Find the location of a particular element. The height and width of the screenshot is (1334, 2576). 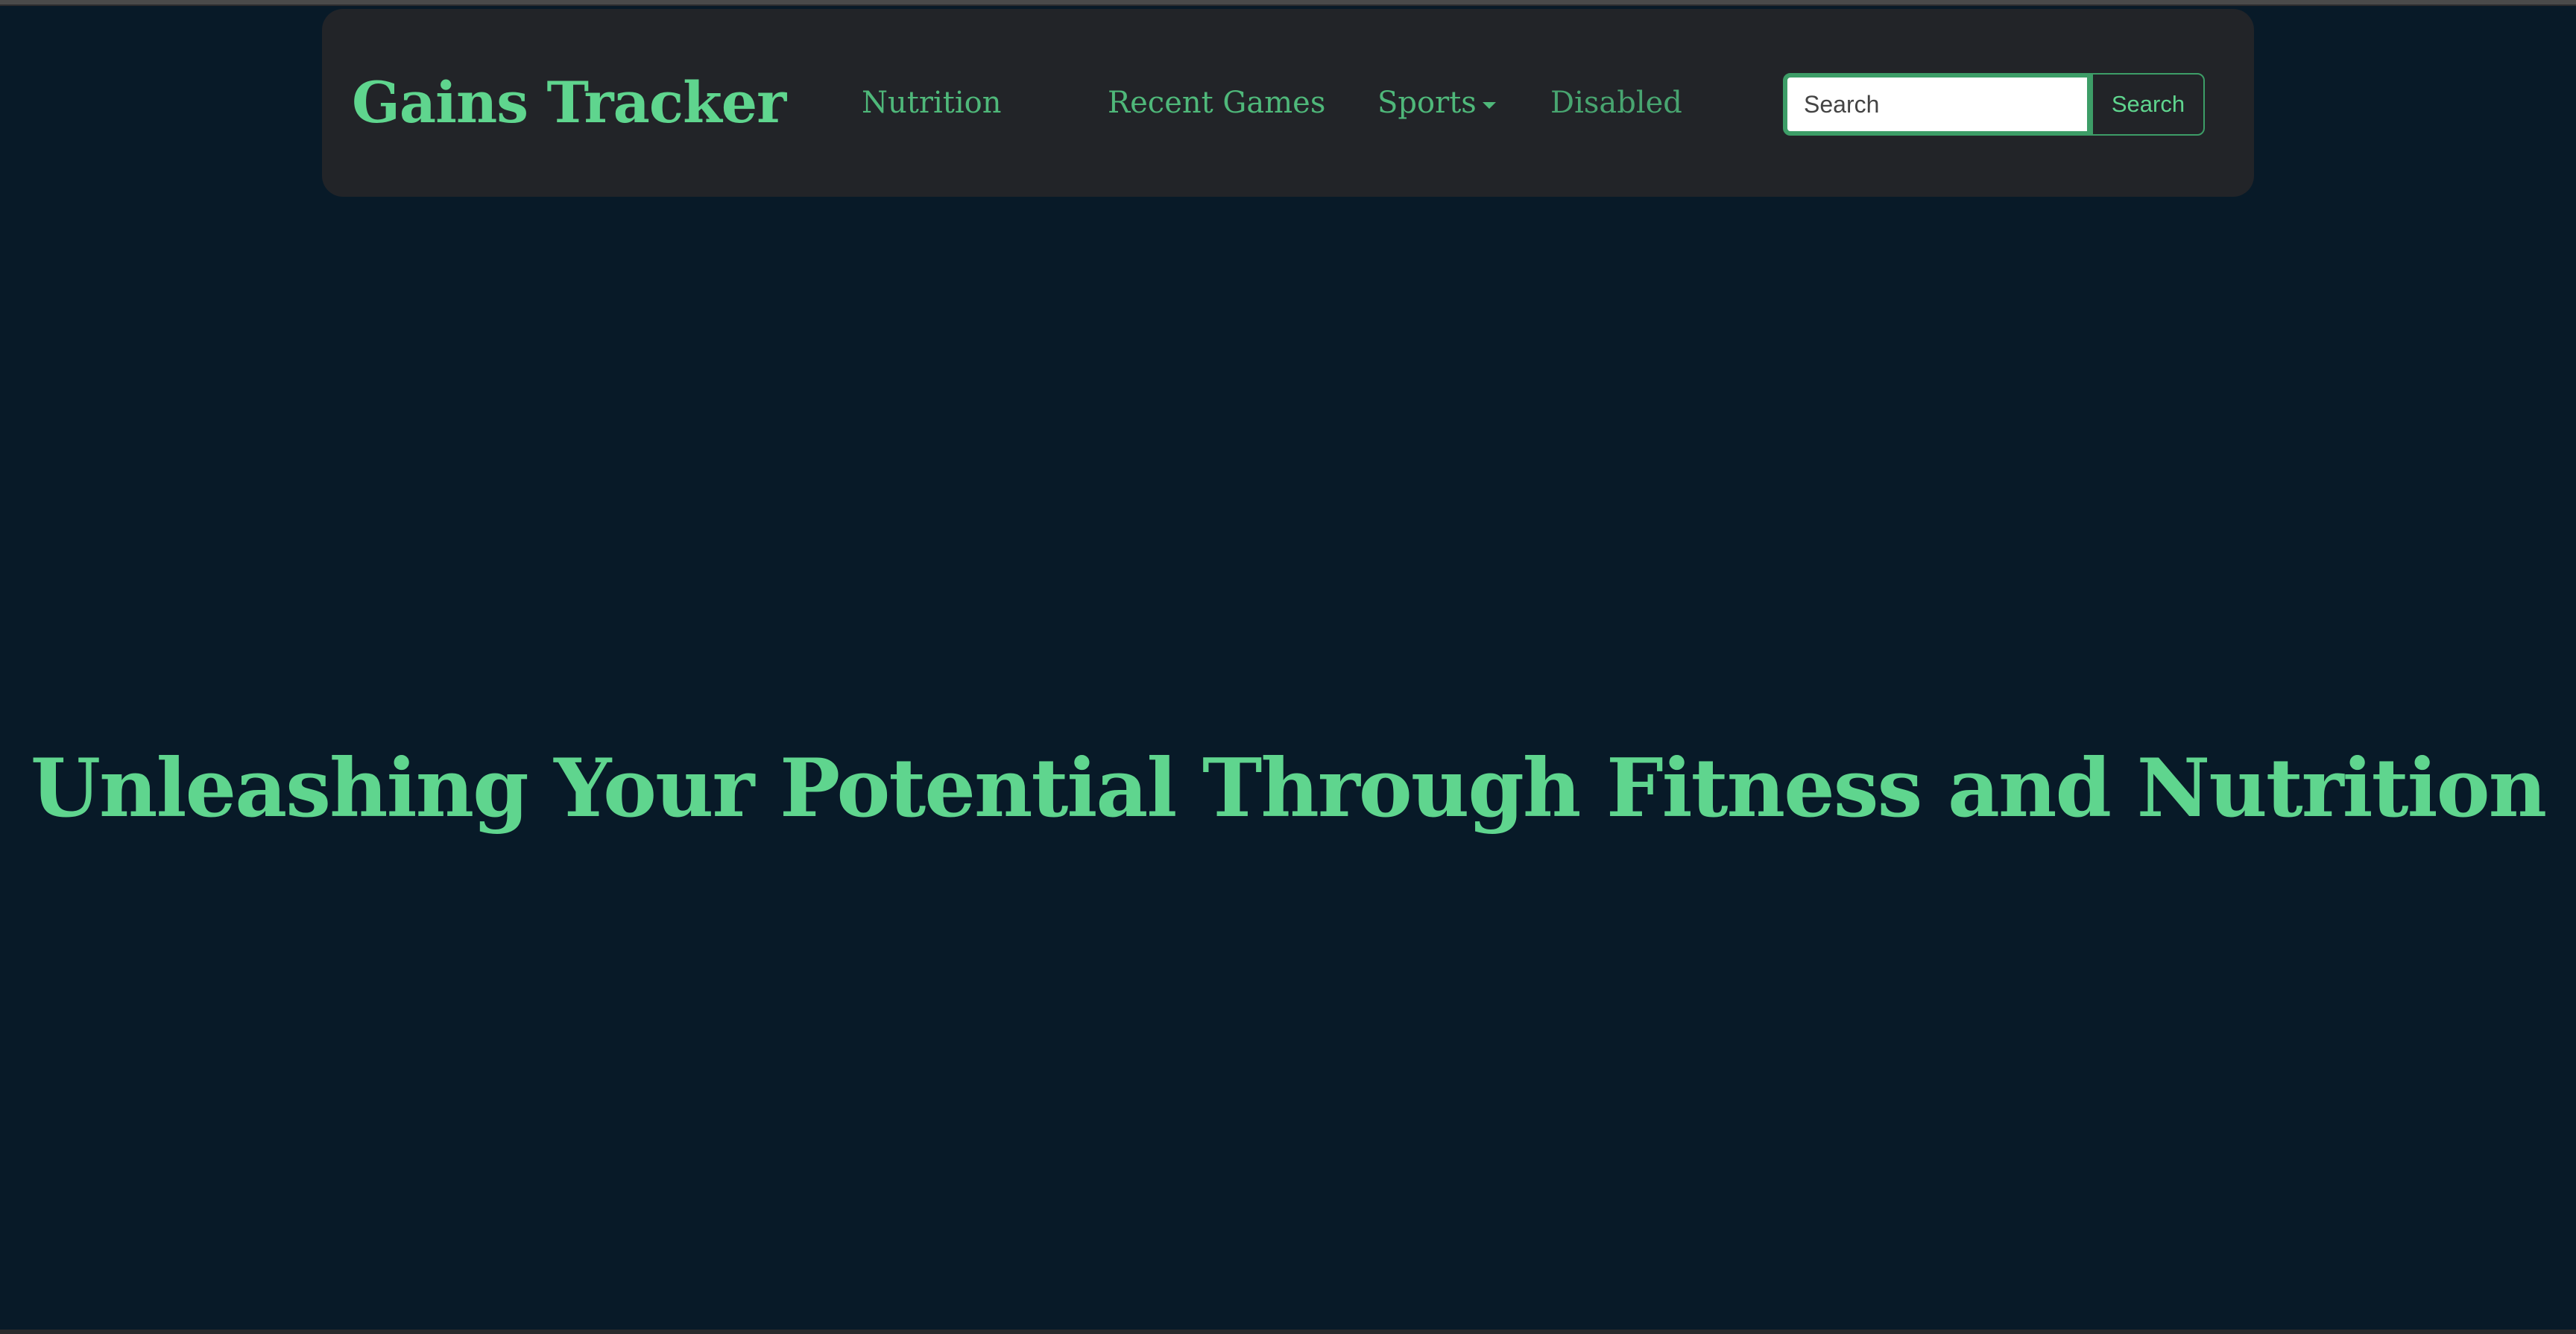

window-bottom-edge is located at coordinates (1288, 1332).